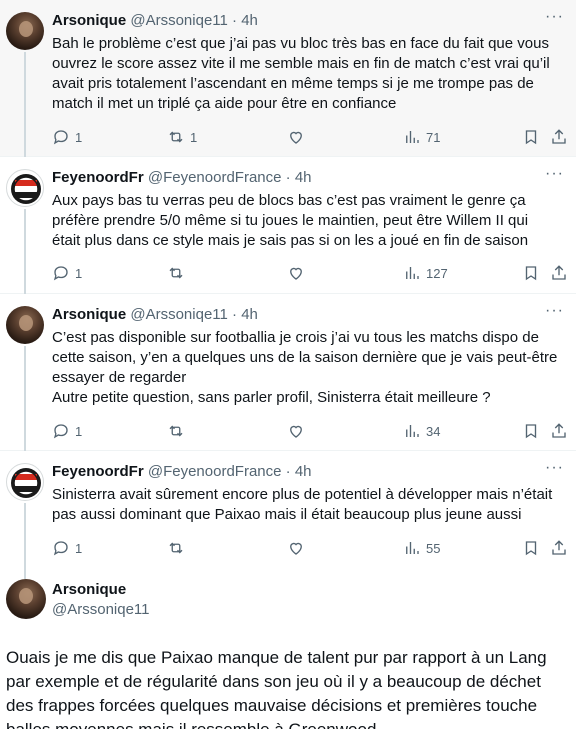 The height and width of the screenshot is (729, 576). Describe the element at coordinates (433, 431) in the screenshot. I see `views-count: 34` at that location.